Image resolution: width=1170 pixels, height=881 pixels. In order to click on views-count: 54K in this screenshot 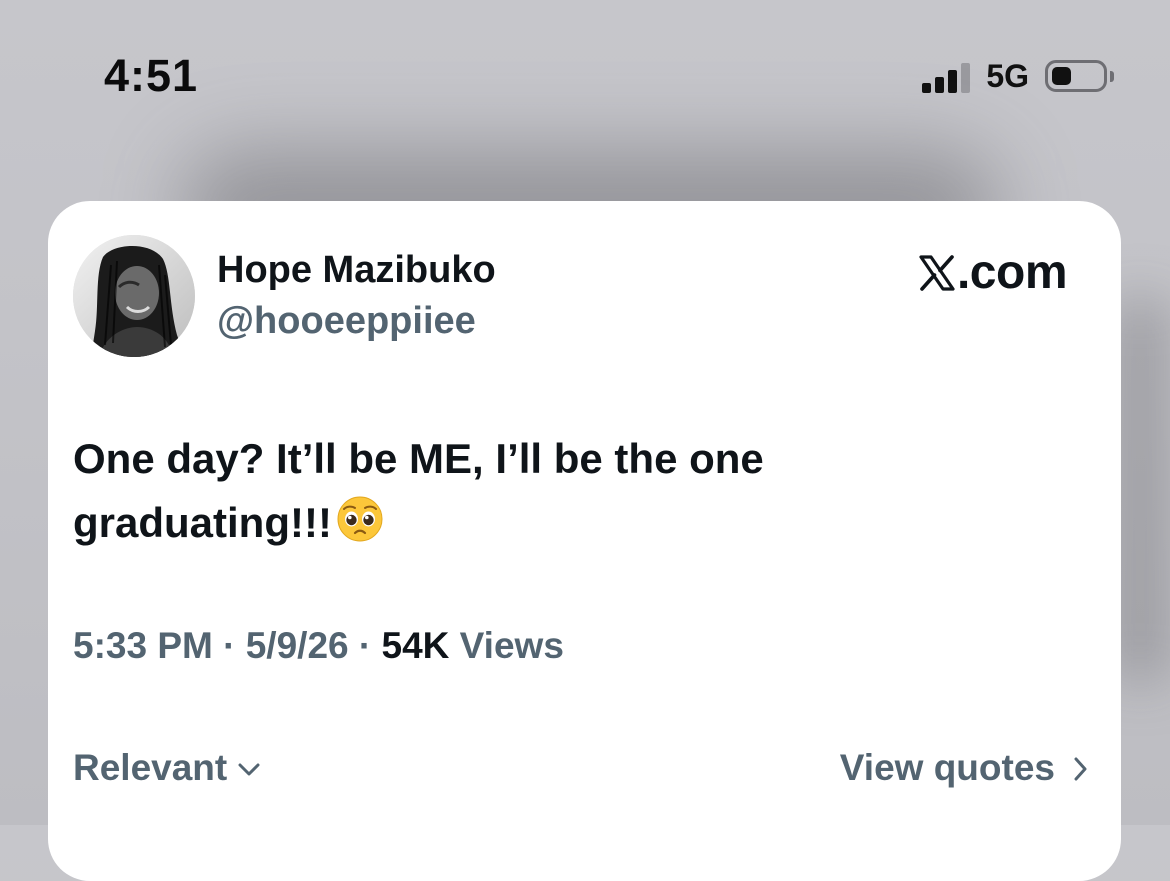, I will do `click(415, 645)`.